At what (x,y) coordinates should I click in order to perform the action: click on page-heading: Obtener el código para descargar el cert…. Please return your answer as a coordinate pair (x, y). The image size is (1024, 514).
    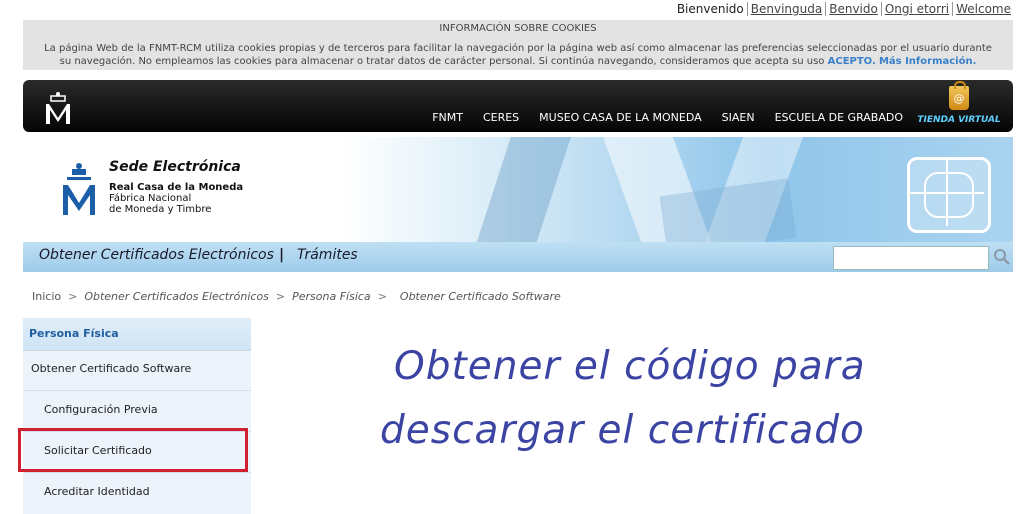
    Looking at the image, I should click on (640, 399).